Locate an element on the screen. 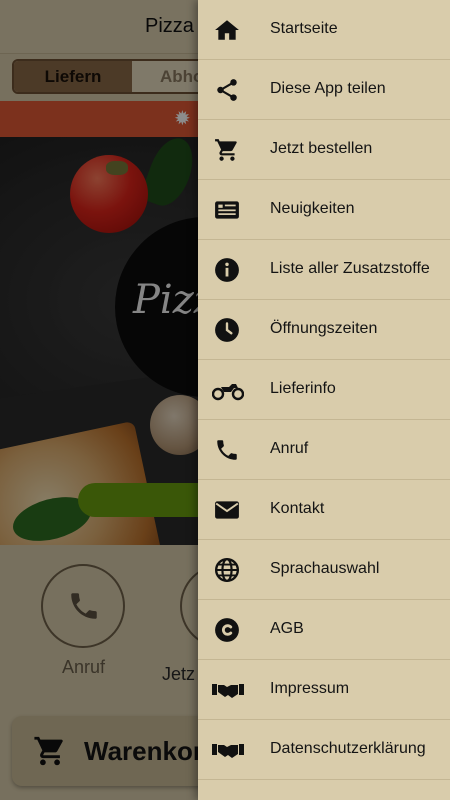  motorcycle-icon is located at coordinates (228, 390).